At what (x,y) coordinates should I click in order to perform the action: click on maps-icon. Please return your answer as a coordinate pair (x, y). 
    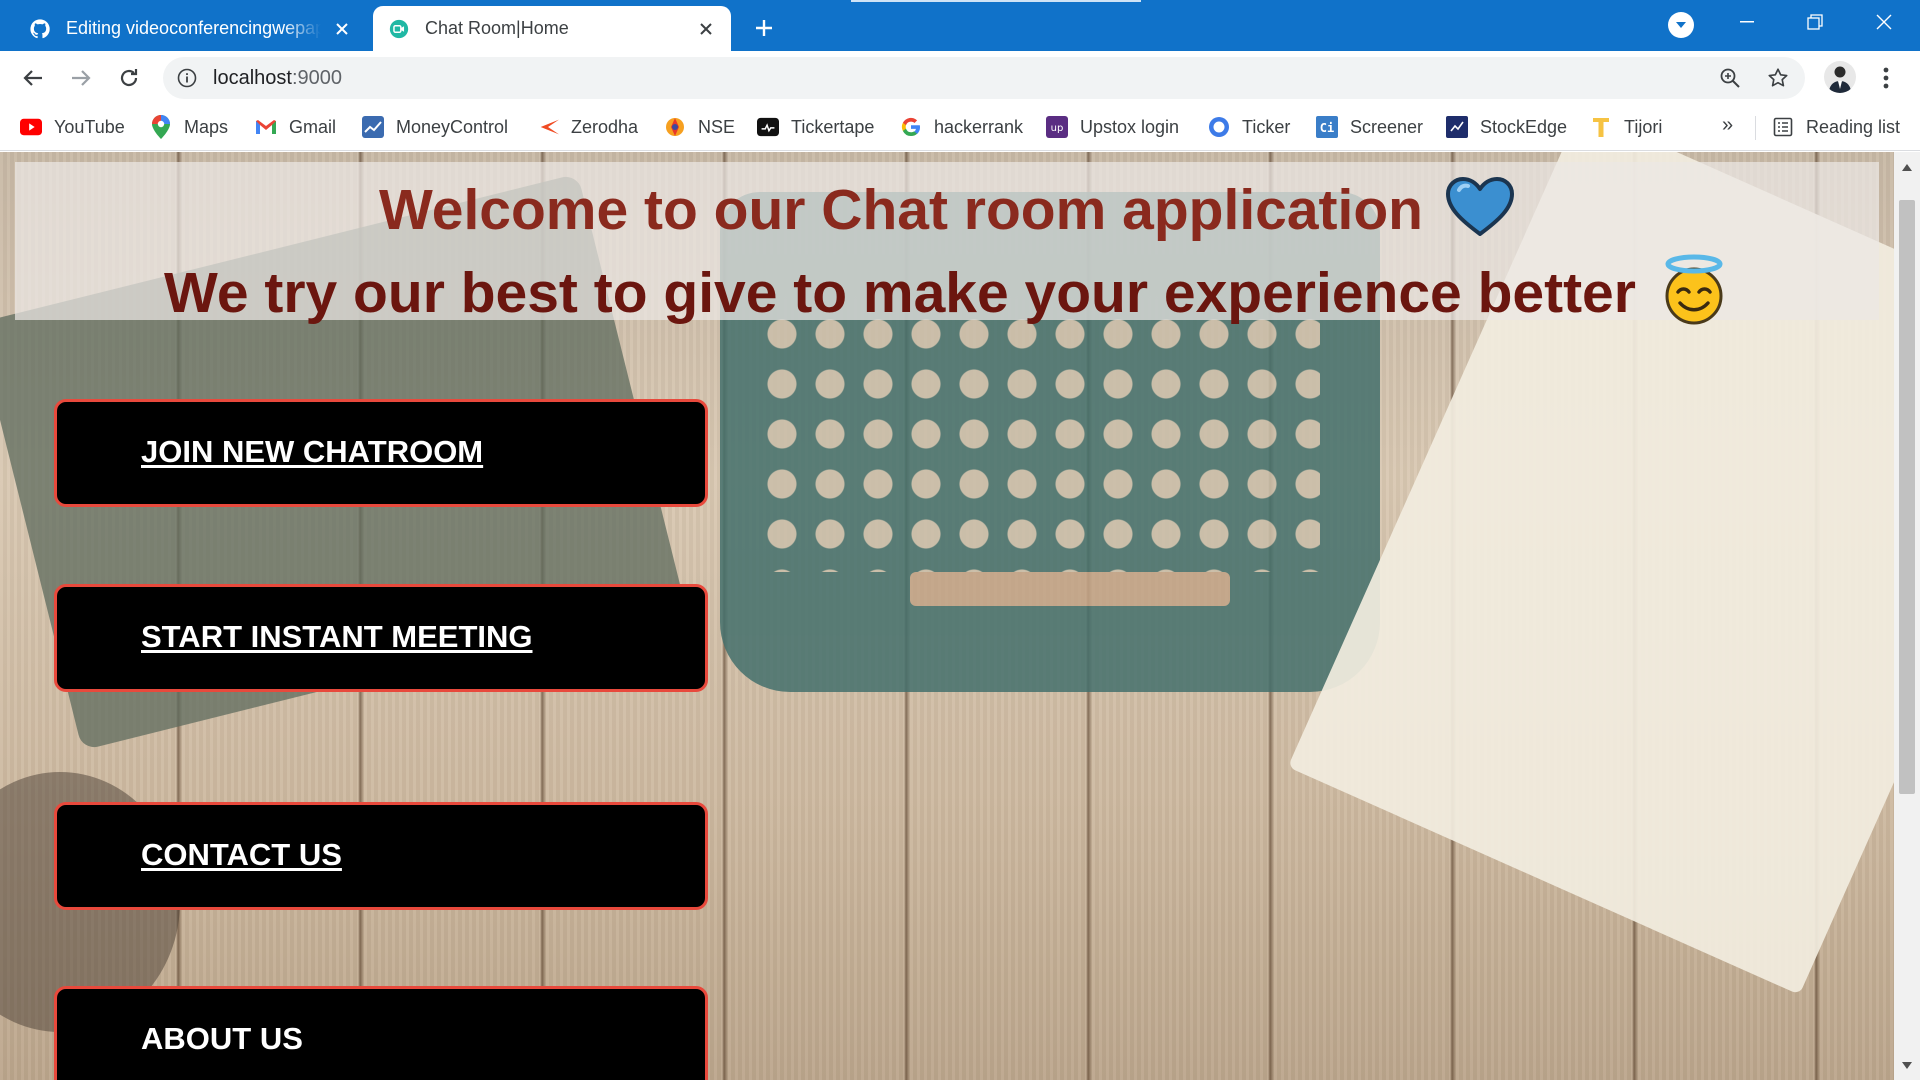
    Looking at the image, I should click on (161, 127).